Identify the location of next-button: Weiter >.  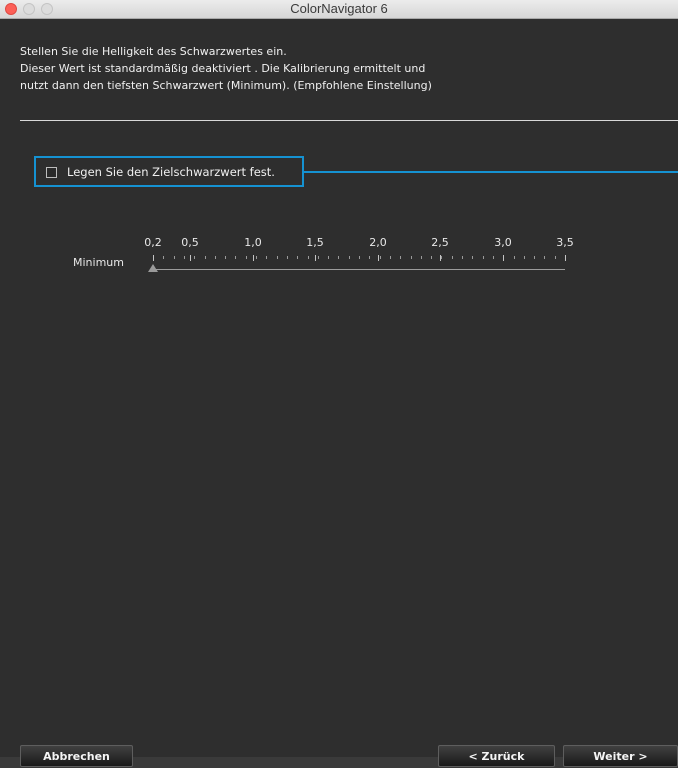
(620, 756).